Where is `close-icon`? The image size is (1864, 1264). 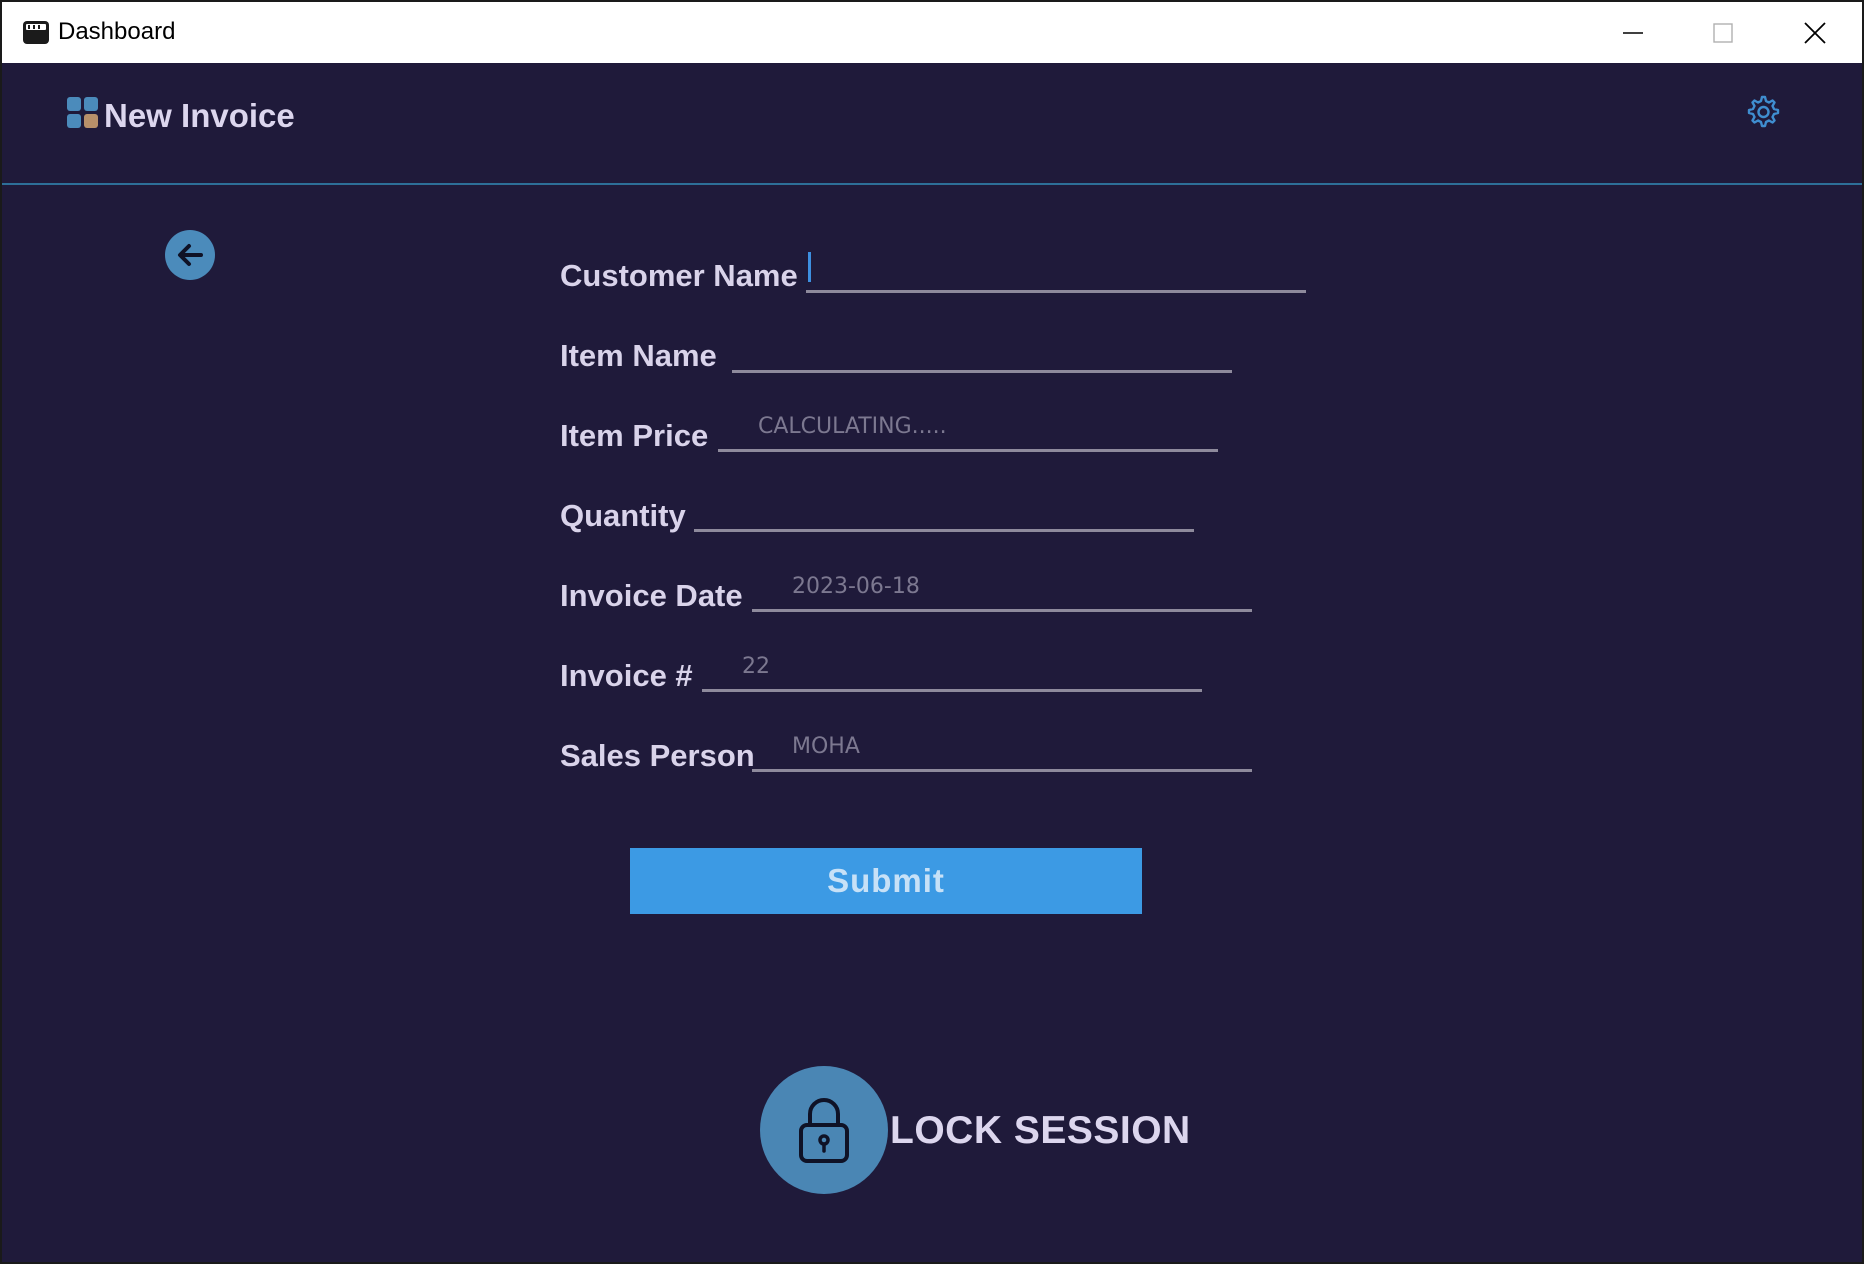
close-icon is located at coordinates (1815, 32).